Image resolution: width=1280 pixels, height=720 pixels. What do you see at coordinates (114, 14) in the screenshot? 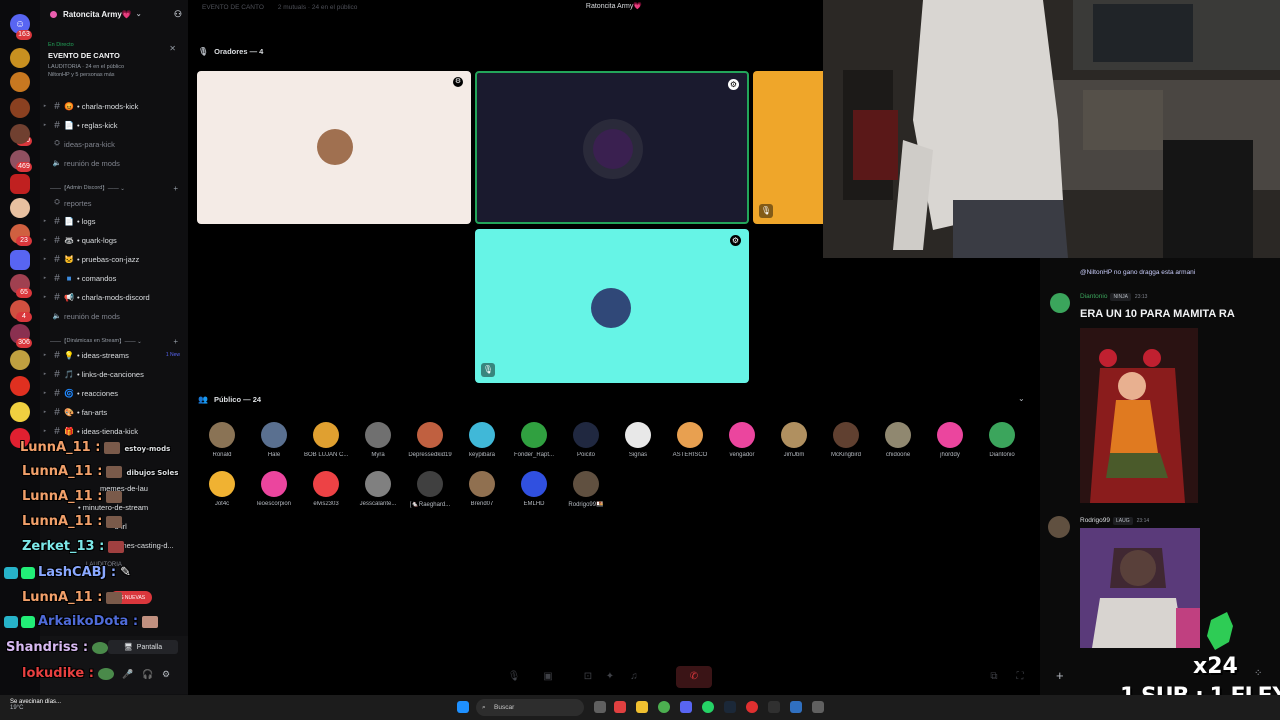
I see `server-header: Ratoncita Army💗 ⌄ ⚇` at bounding box center [114, 14].